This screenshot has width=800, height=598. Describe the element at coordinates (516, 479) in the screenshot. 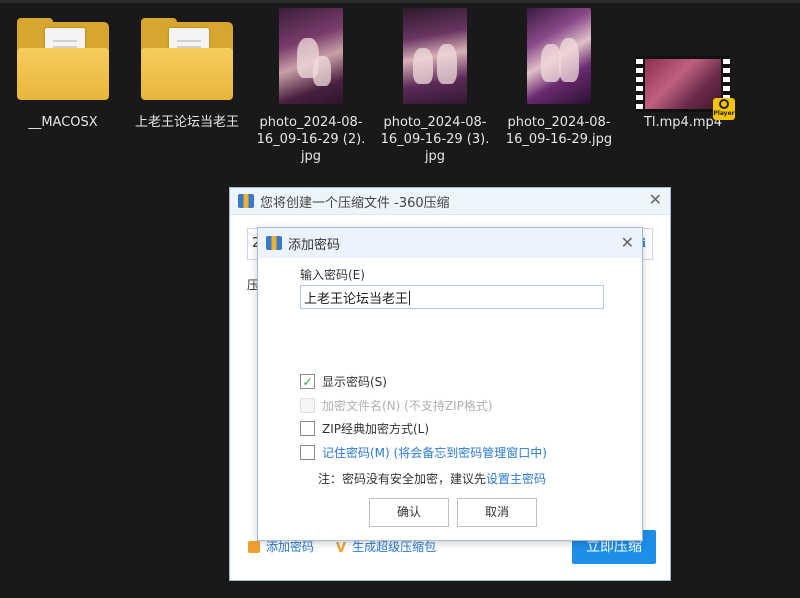

I see `set-master-password-link: 设置主密码` at that location.